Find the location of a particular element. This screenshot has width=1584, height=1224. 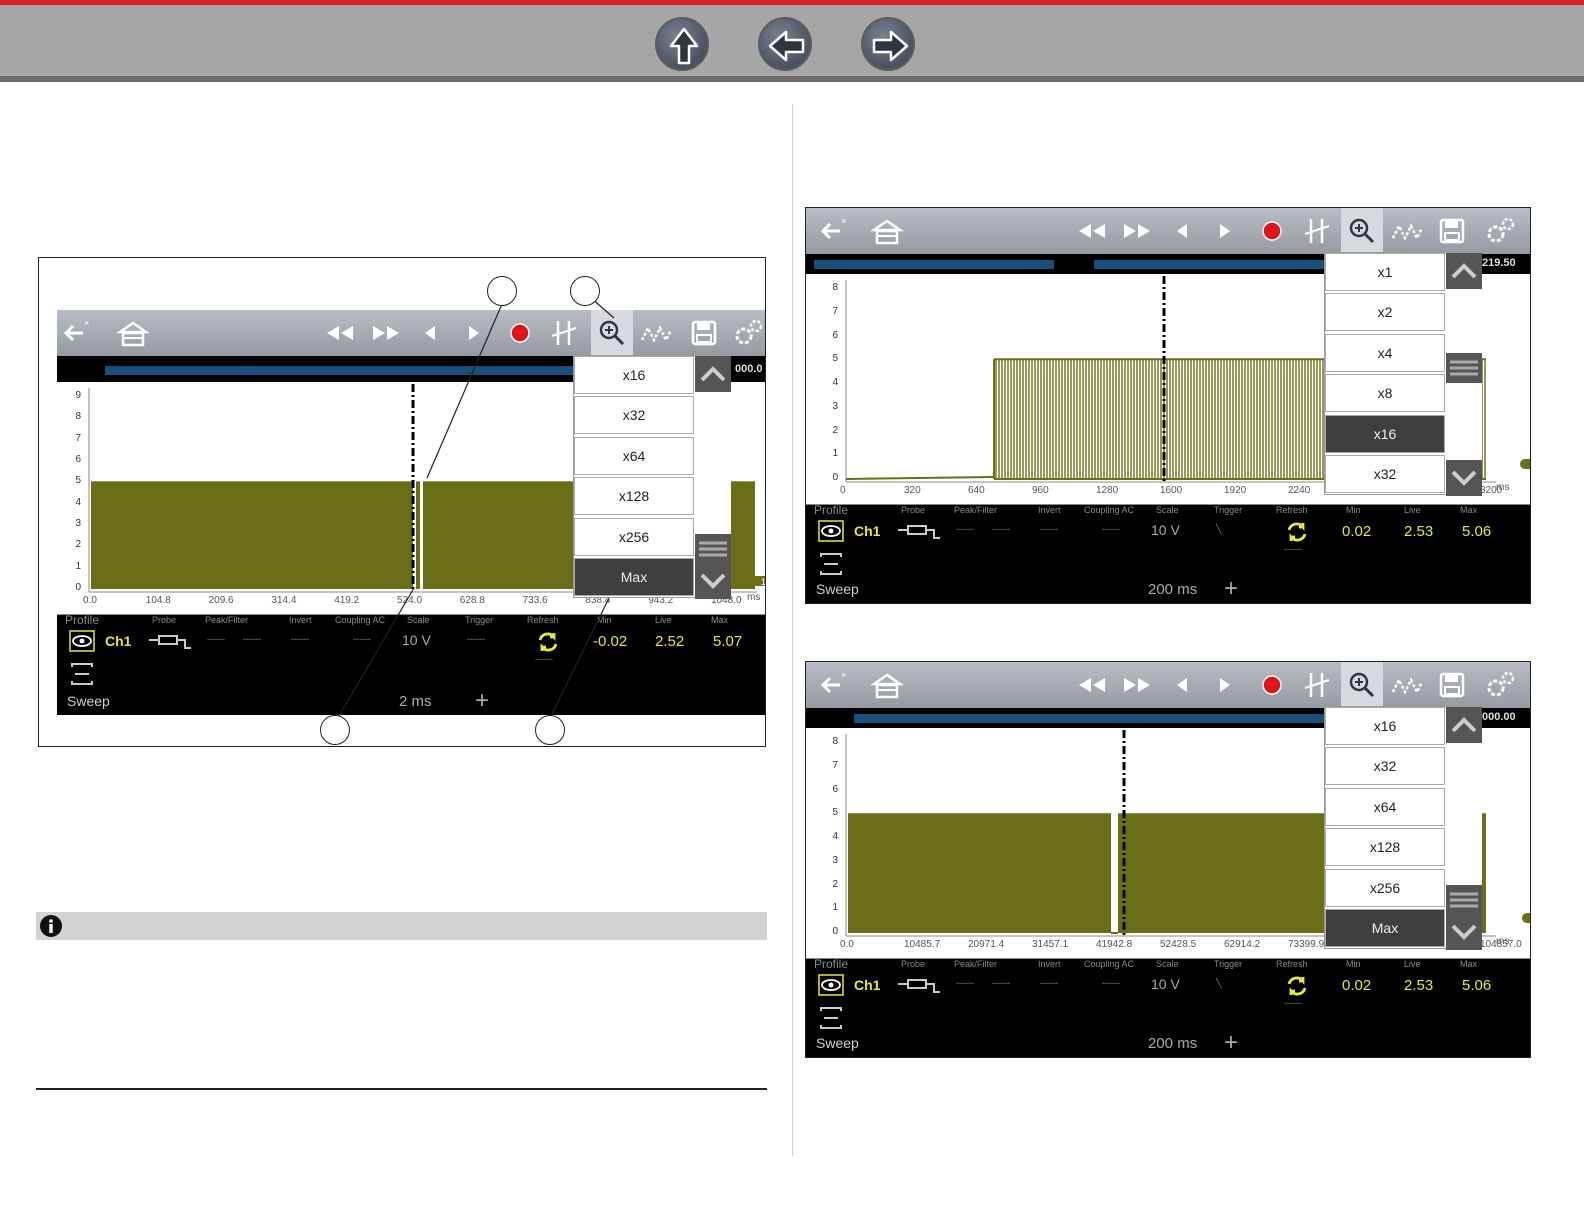

right-arrow-icon is located at coordinates (890, 46).